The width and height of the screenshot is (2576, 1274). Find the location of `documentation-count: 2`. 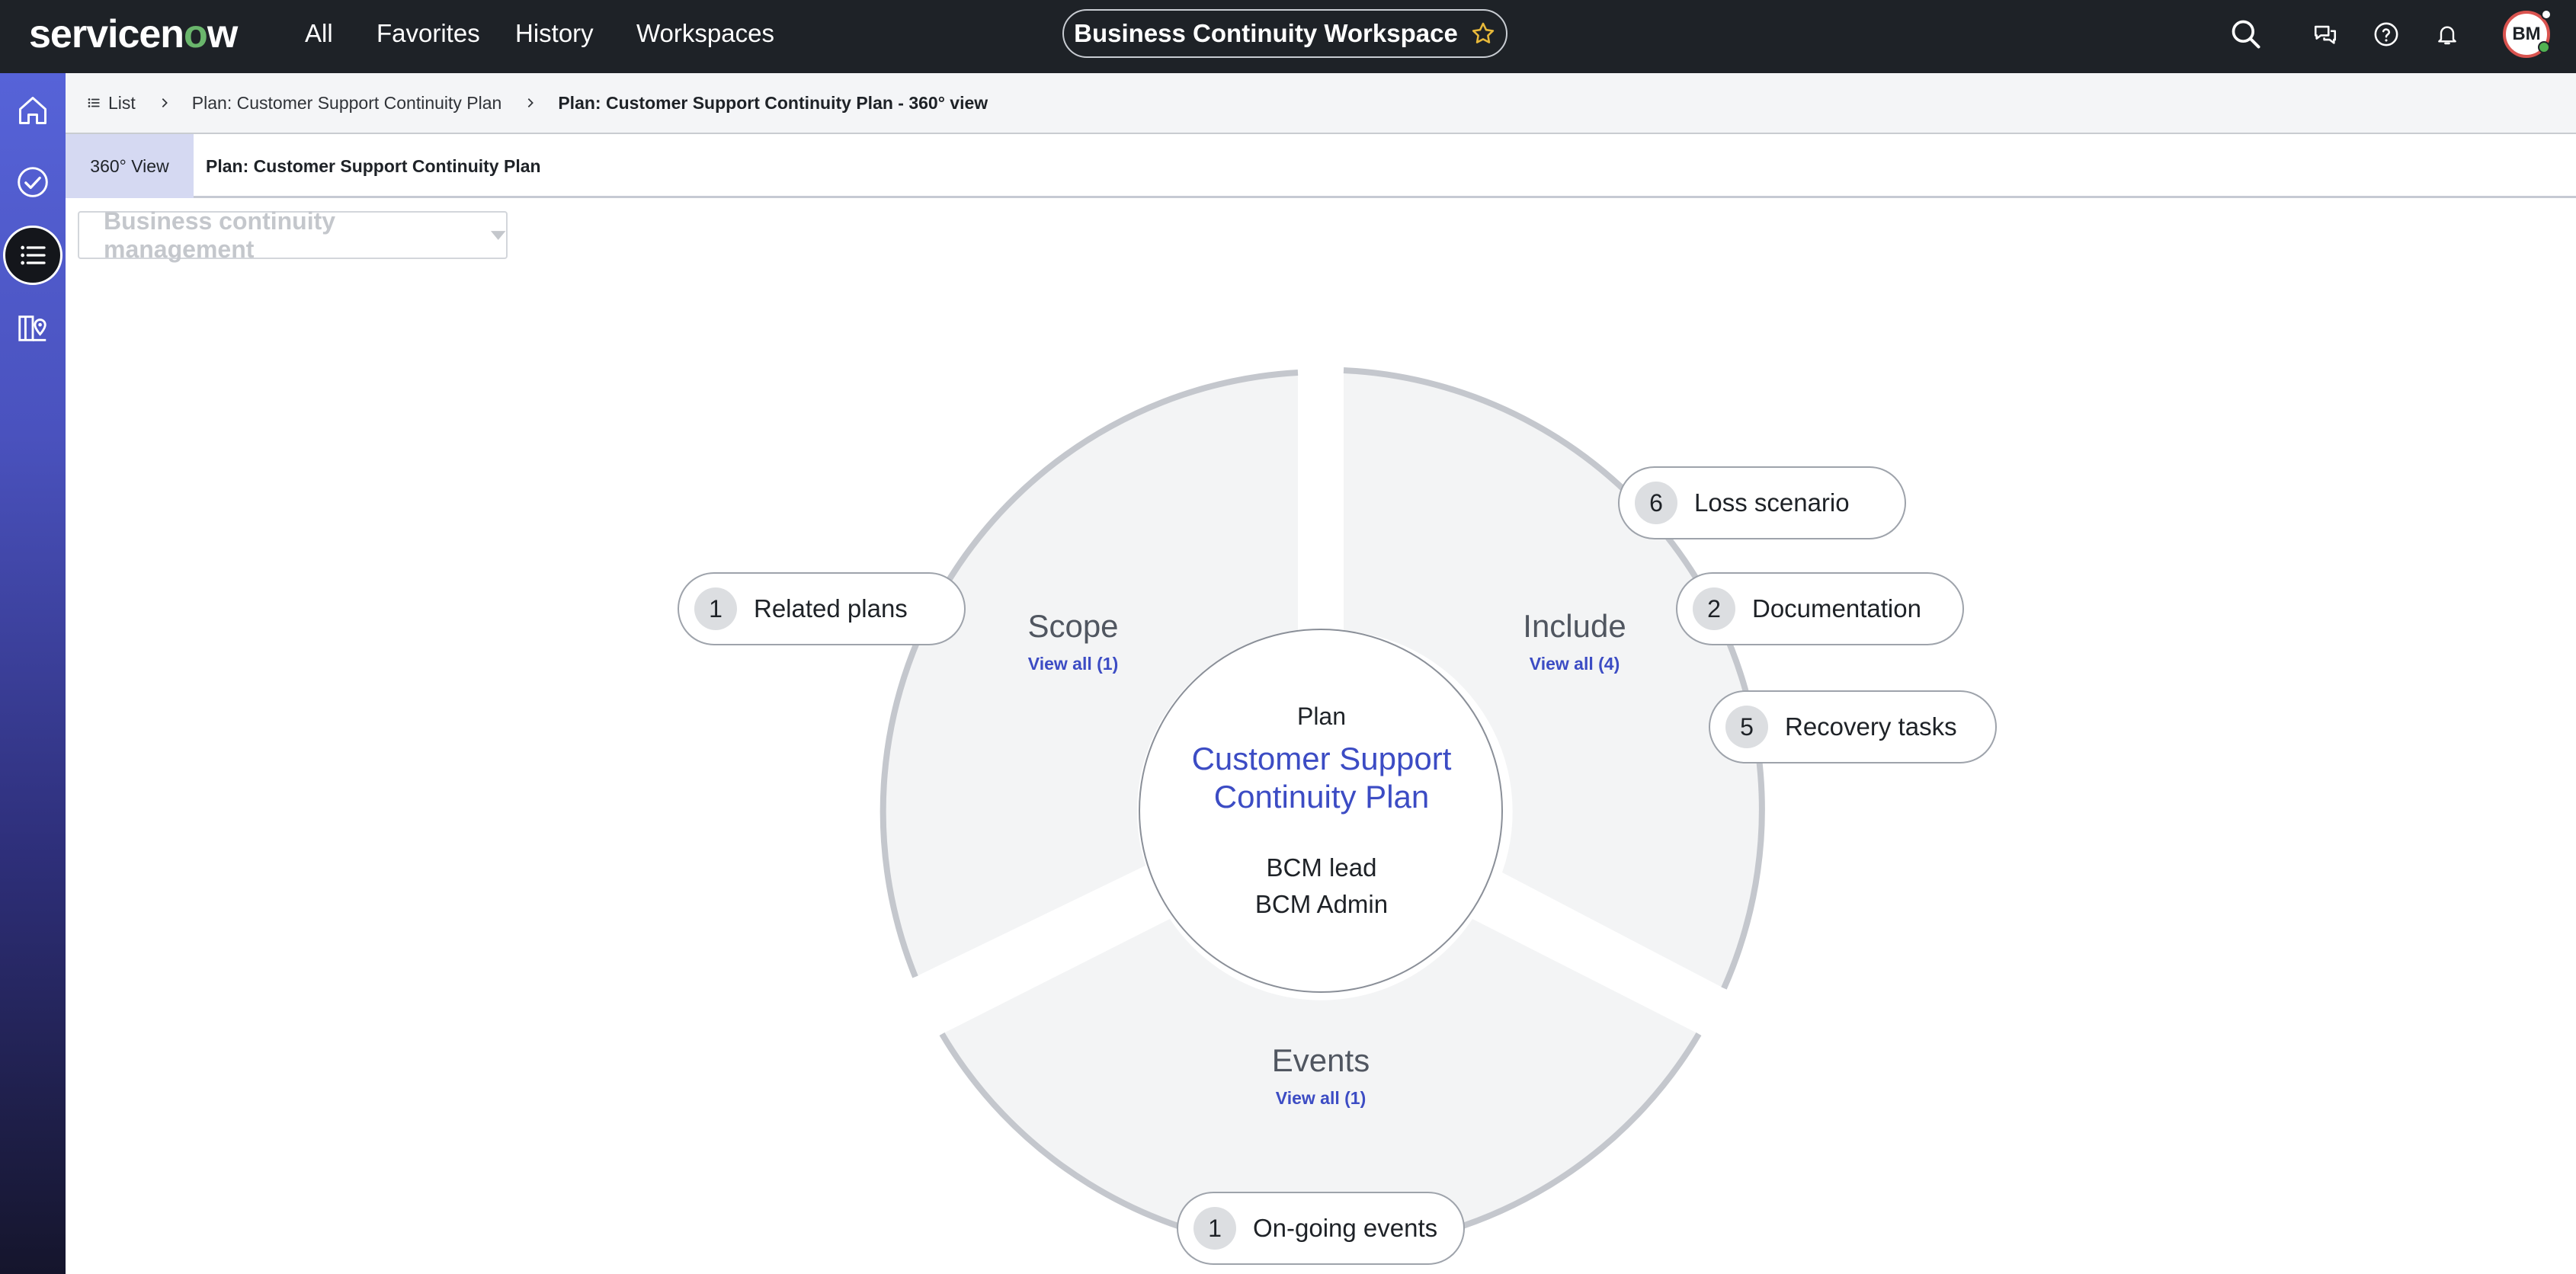

documentation-count: 2 is located at coordinates (1714, 608).